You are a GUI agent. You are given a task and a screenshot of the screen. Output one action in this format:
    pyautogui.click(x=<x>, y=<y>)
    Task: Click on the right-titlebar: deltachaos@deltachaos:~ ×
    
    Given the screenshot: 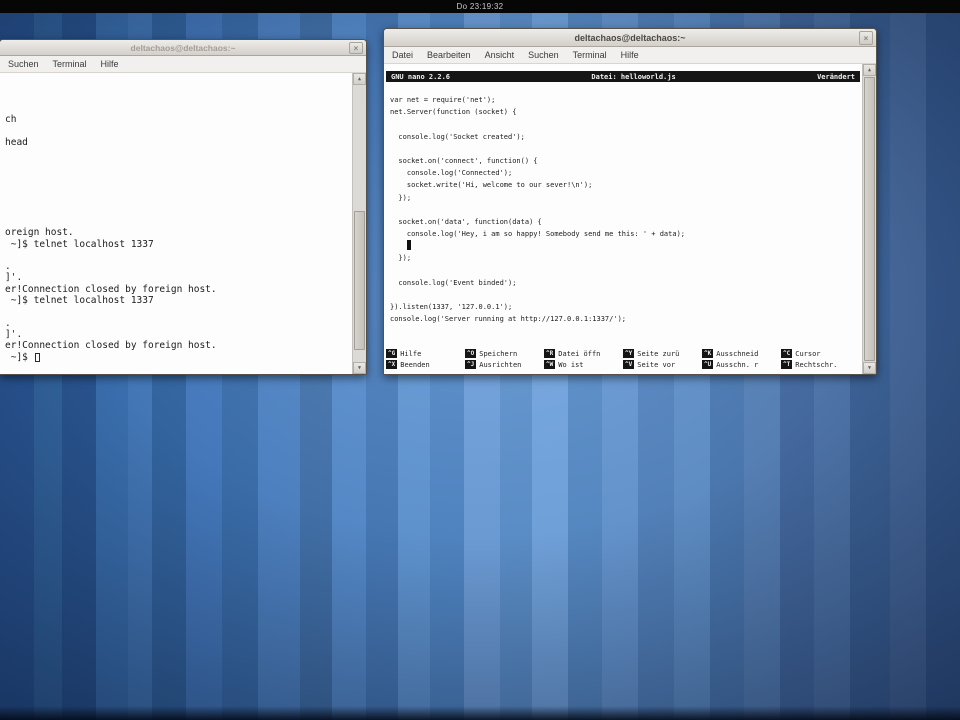 What is the action you would take?
    pyautogui.click(x=630, y=38)
    